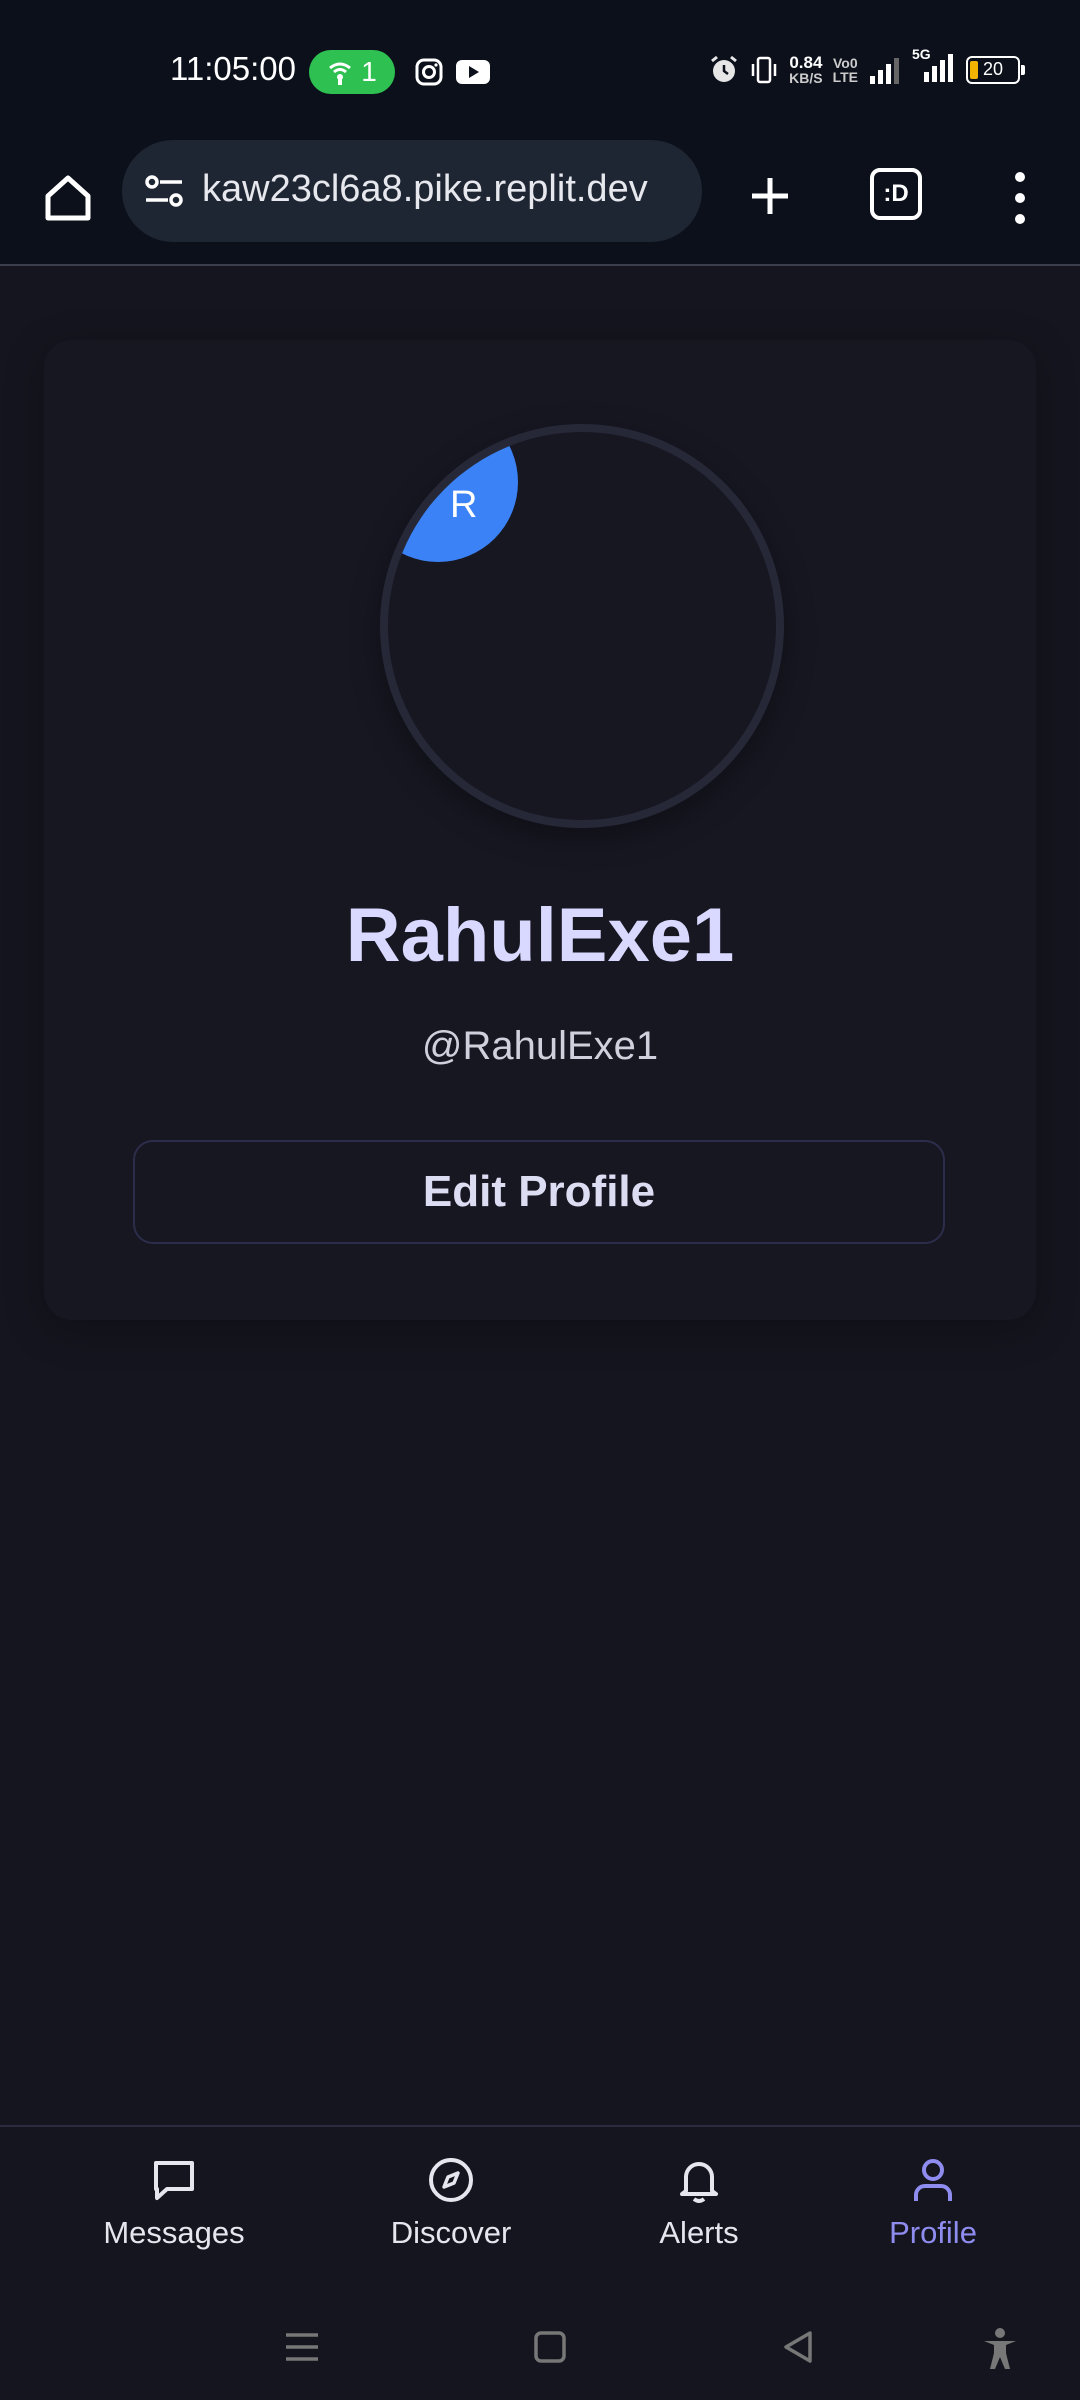 Image resolution: width=1080 pixels, height=2400 pixels. What do you see at coordinates (473, 72) in the screenshot?
I see `youtube-icon` at bounding box center [473, 72].